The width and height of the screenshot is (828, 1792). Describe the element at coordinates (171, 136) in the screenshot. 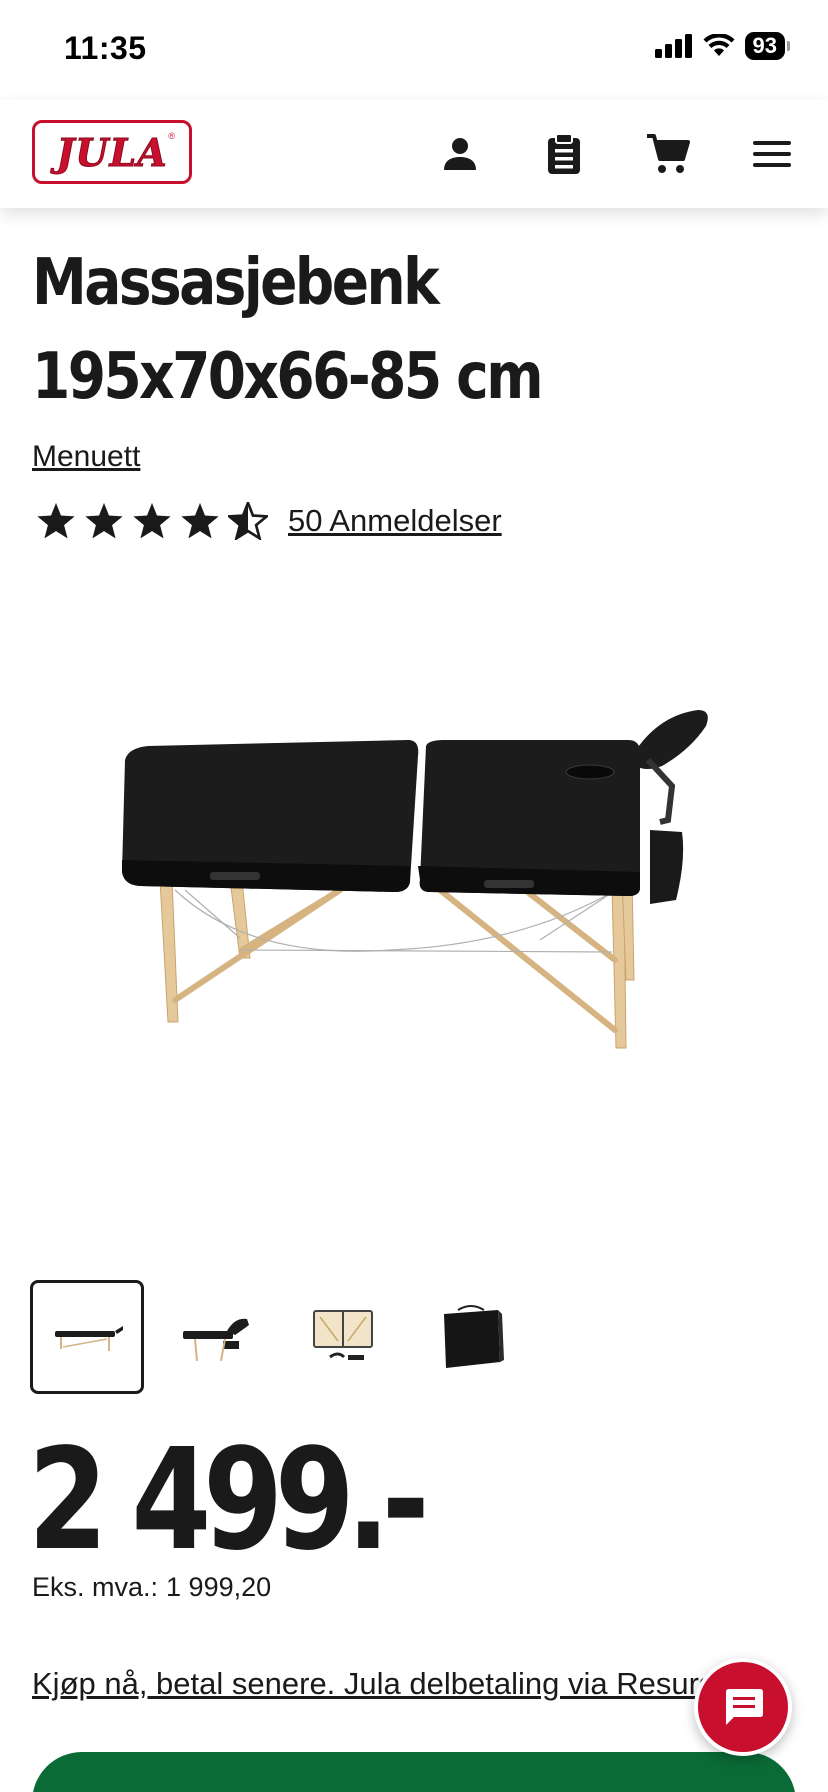

I see `registered-mark: ®` at that location.